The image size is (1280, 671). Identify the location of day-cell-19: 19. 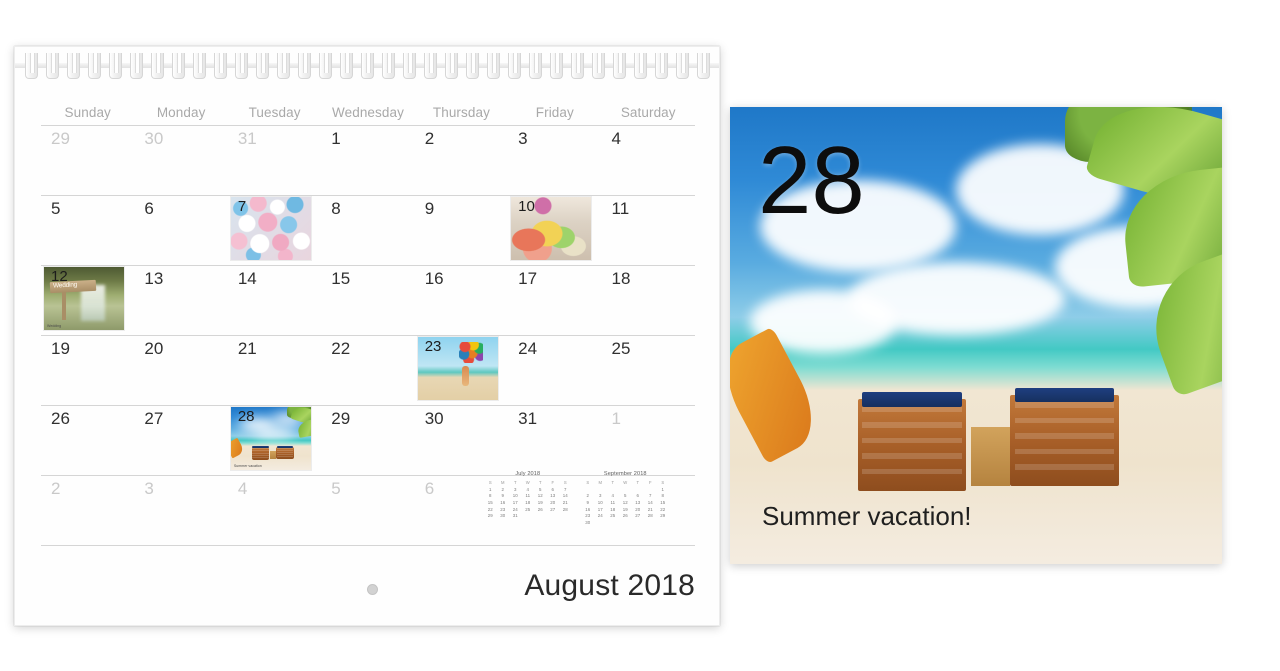
(88, 370).